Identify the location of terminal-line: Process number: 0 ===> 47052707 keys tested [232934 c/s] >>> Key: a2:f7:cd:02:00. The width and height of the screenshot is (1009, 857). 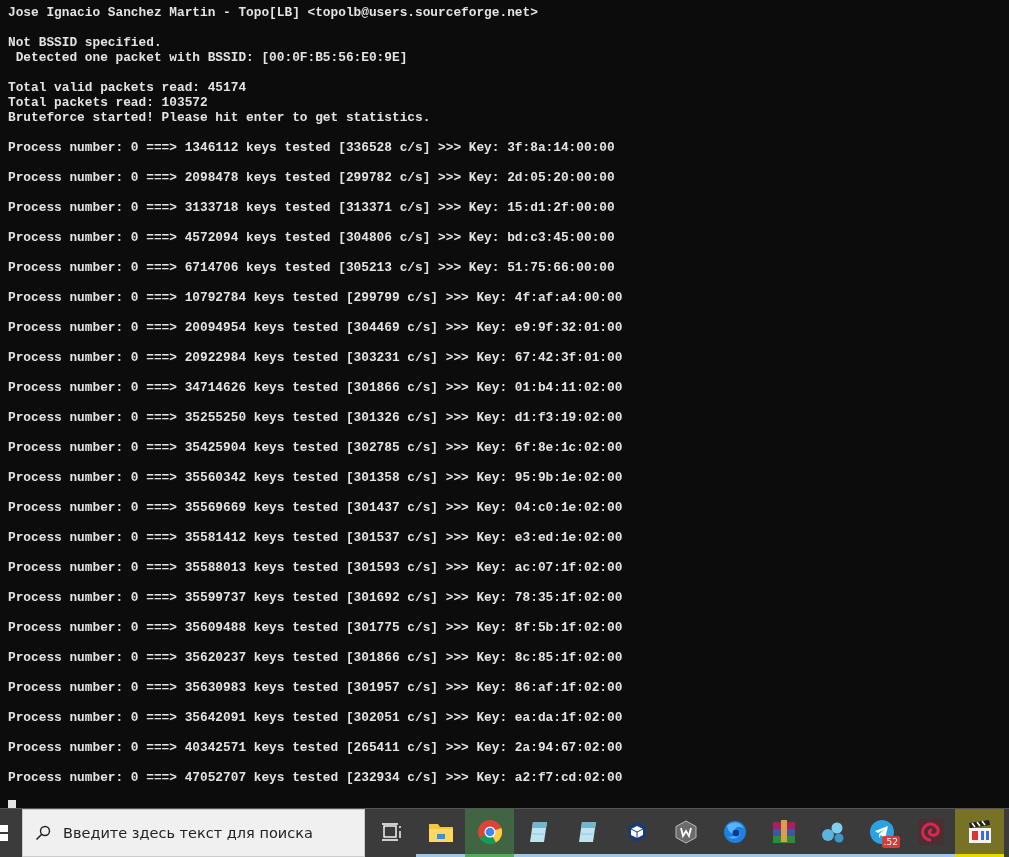
(315, 777).